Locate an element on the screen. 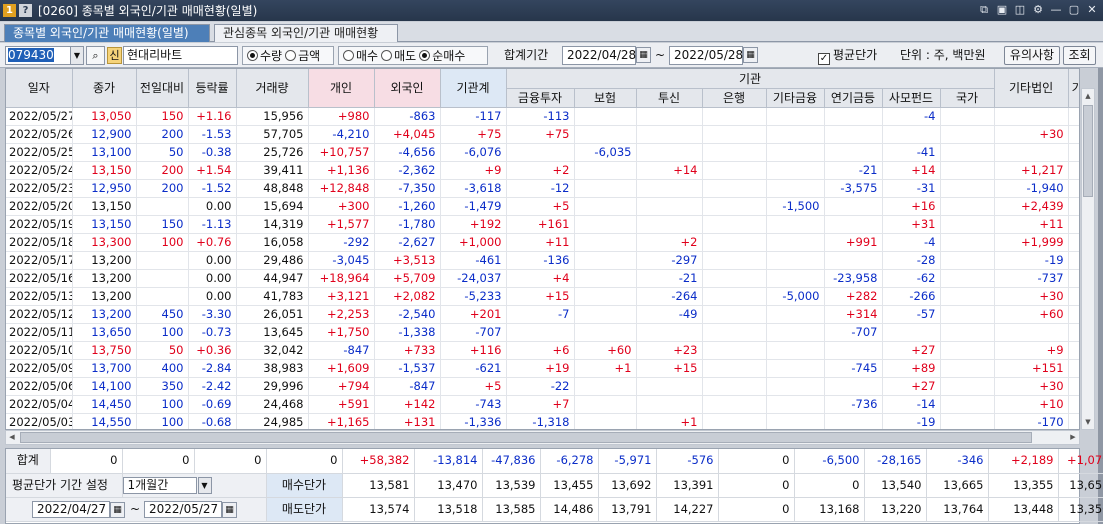 The image size is (1103, 524). gear-icon: ⚙ is located at coordinates (1038, 9).